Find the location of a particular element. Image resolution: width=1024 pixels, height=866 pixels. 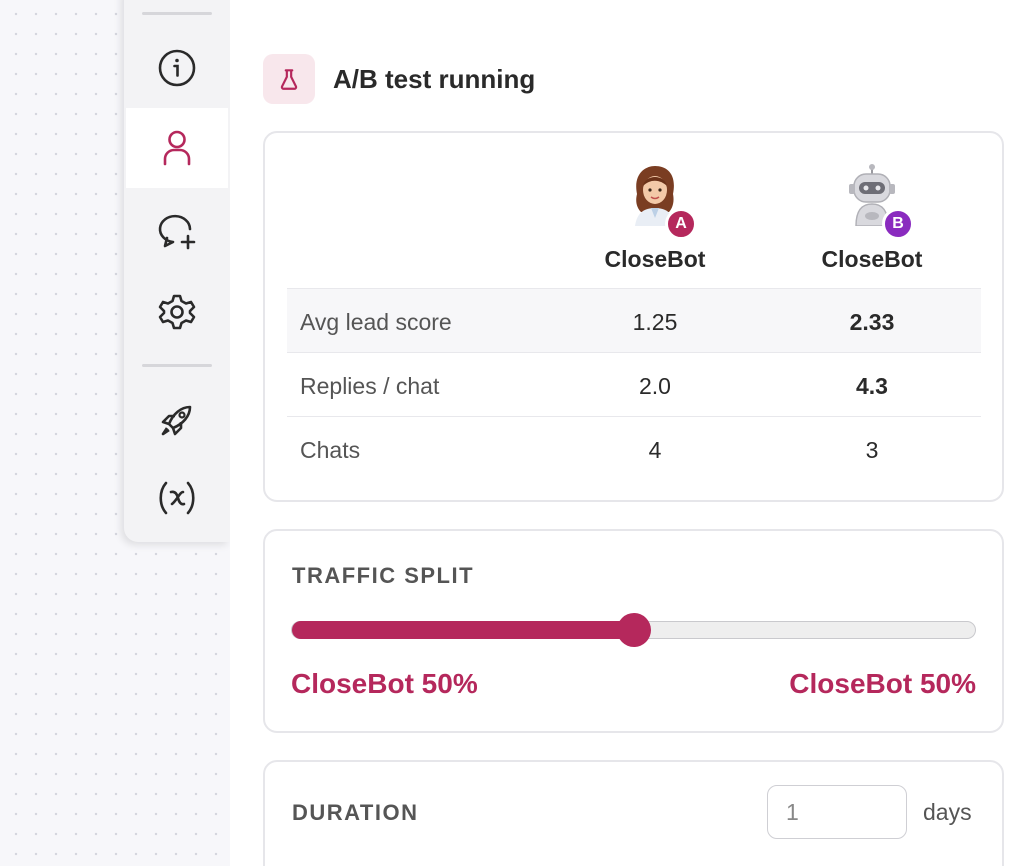

toolbar-launch-button is located at coordinates (177, 420).